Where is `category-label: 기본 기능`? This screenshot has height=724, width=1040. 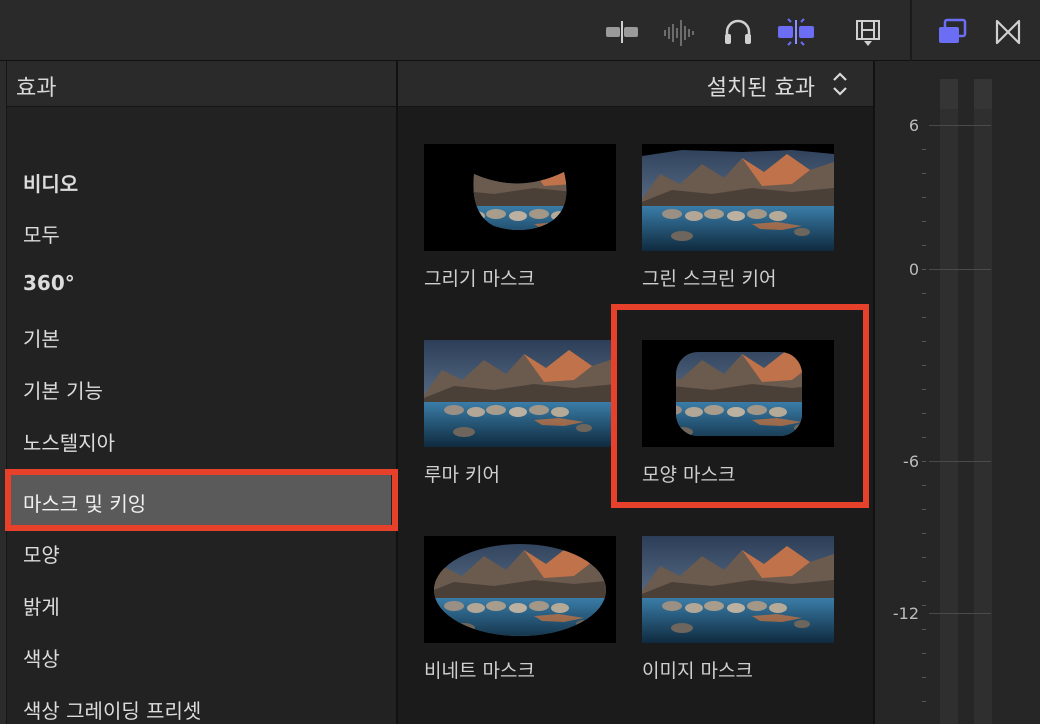 category-label: 기본 기능 is located at coordinates (63, 391).